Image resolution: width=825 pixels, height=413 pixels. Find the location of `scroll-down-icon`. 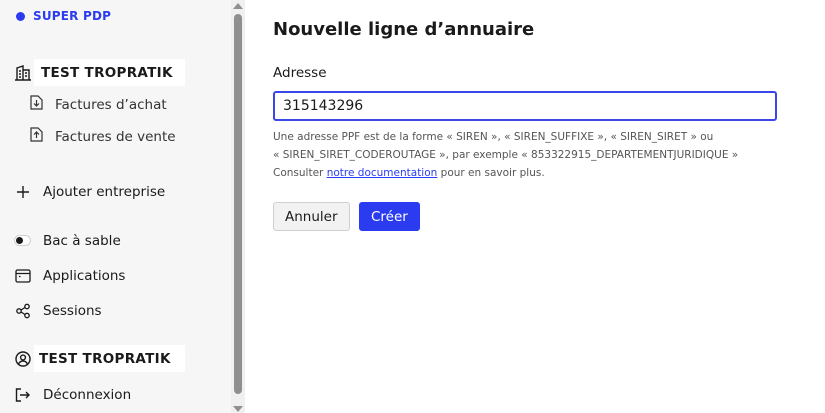

scroll-down-icon is located at coordinates (238, 409).